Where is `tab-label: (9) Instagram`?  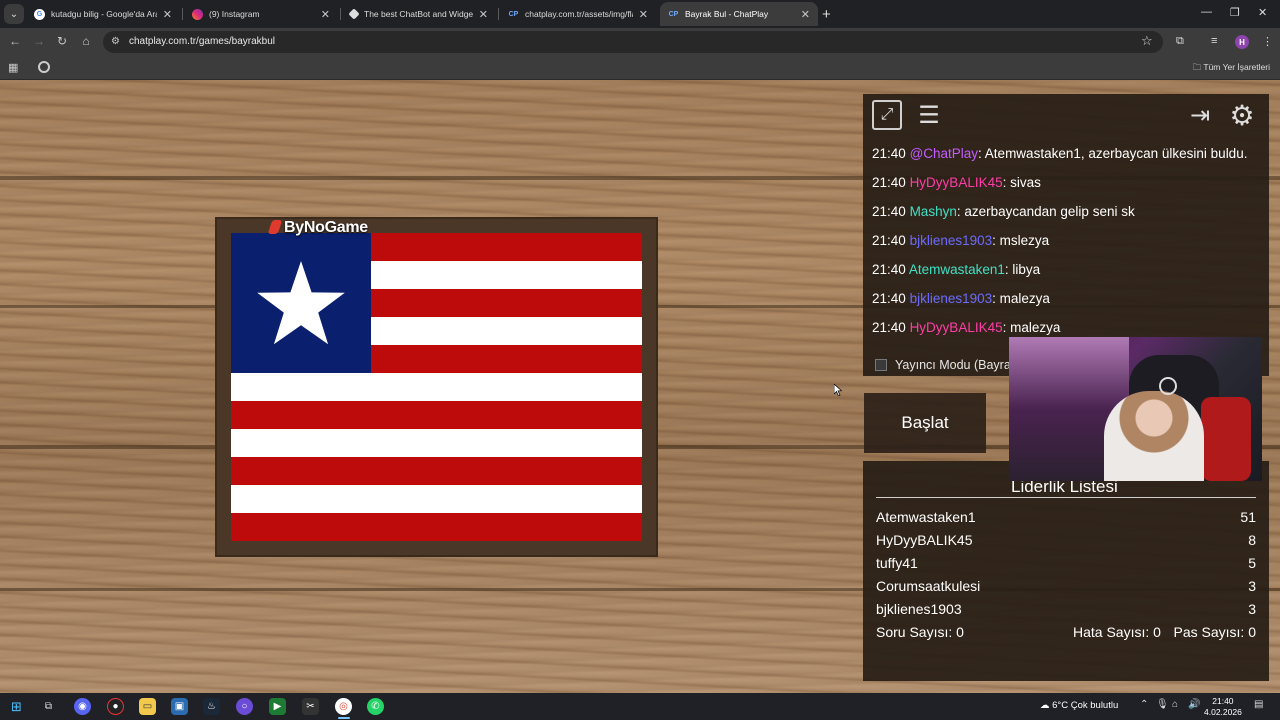
tab-label: (9) Instagram is located at coordinates (234, 14).